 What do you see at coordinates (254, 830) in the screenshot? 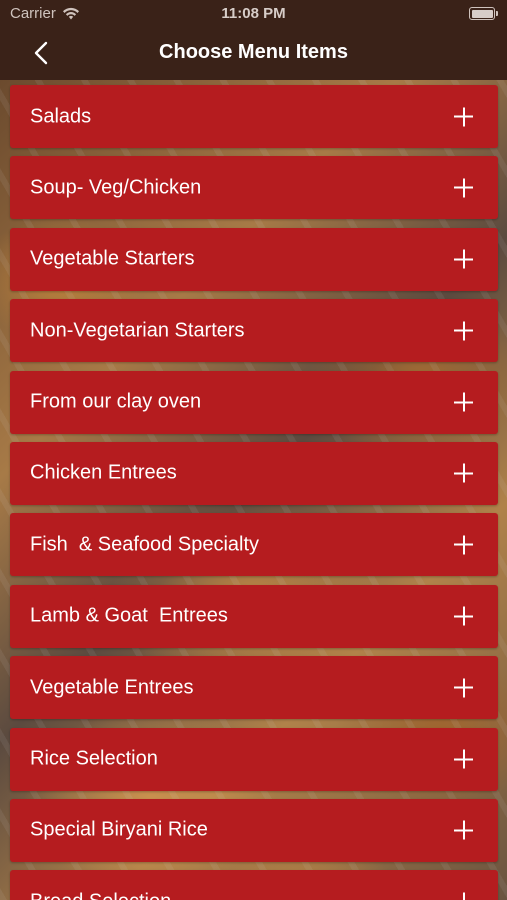
I see `menu-category-biryani-rice: Special Biryani Rice` at bounding box center [254, 830].